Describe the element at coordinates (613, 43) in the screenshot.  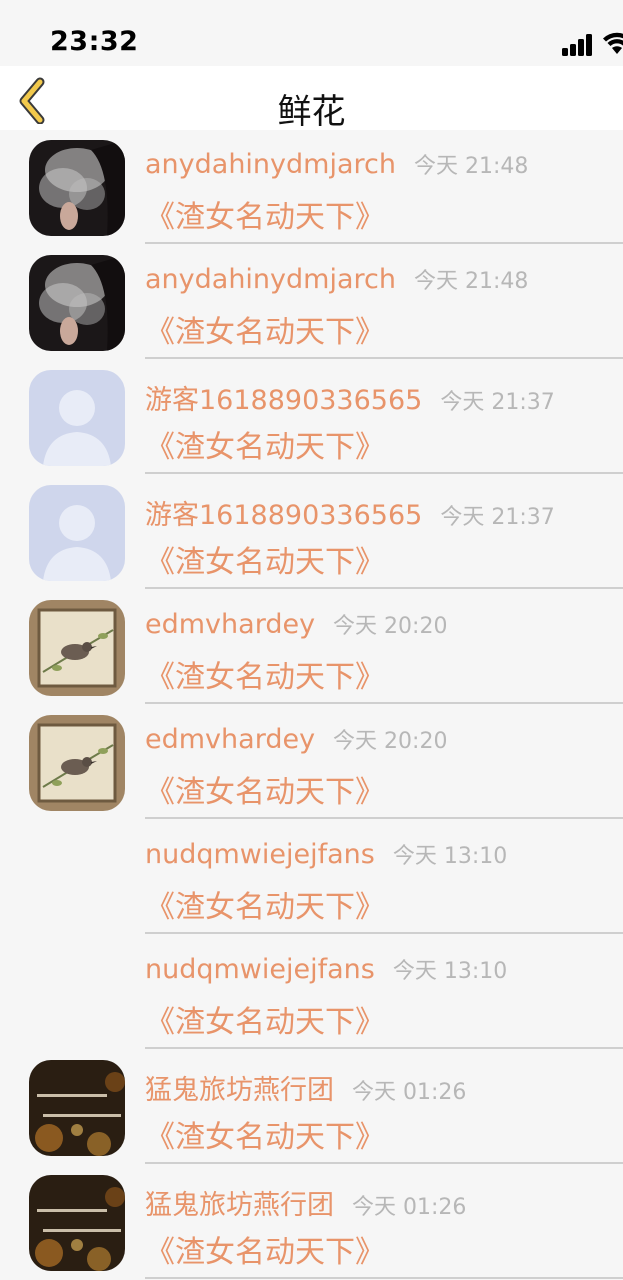
I see `wifi-icon` at that location.